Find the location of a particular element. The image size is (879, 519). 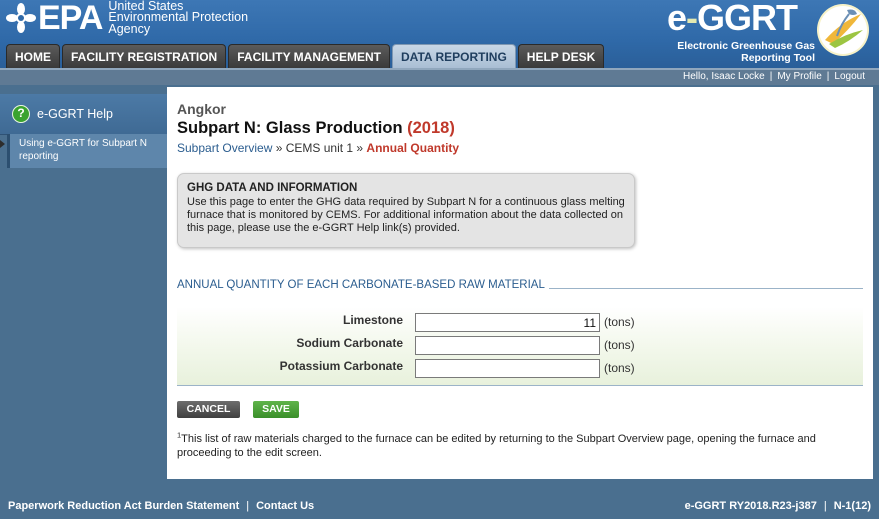

reporting-year: (2018) is located at coordinates (431, 128).